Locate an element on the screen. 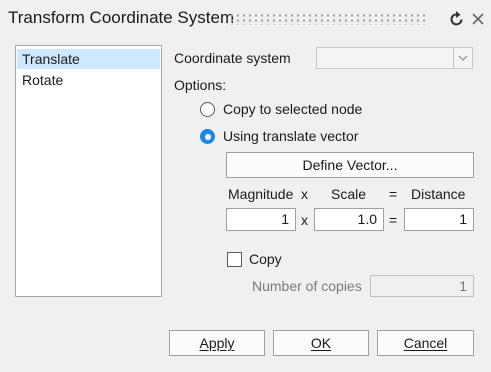  distance-header: Distance is located at coordinates (438, 194).